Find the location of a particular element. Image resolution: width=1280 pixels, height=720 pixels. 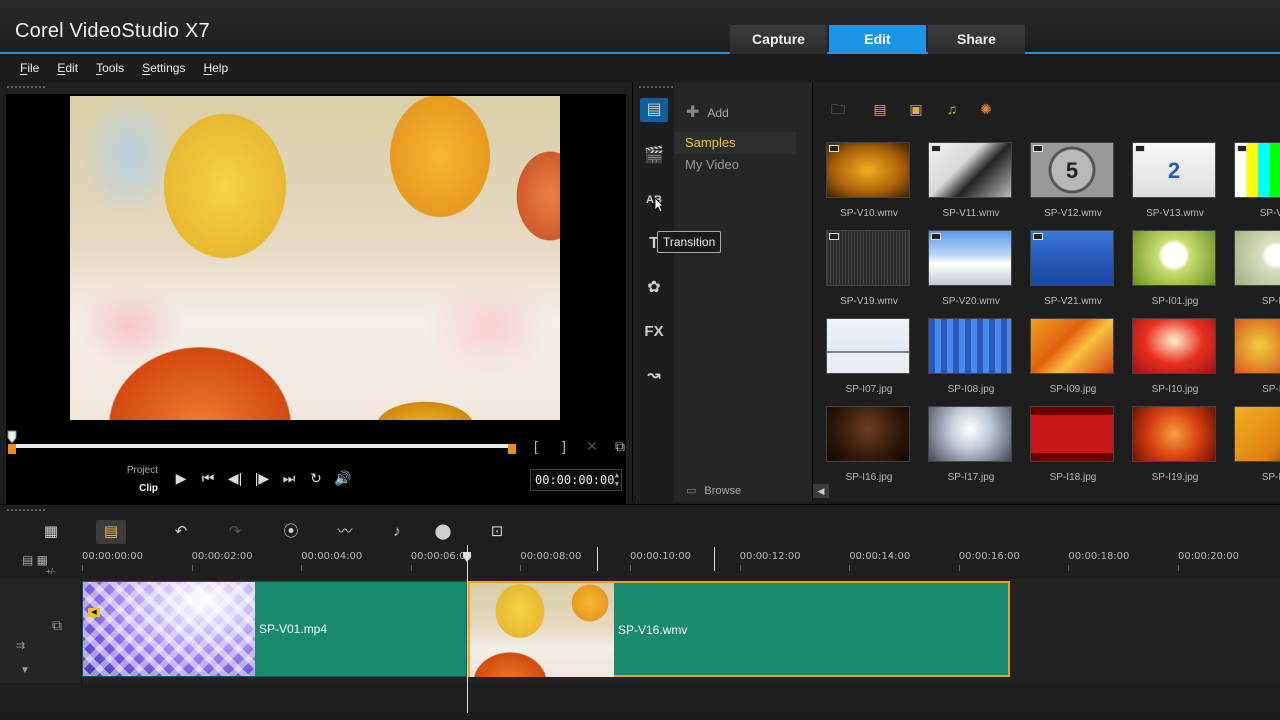

library-thumbnail: SP-I02 is located at coordinates (1255, 268).